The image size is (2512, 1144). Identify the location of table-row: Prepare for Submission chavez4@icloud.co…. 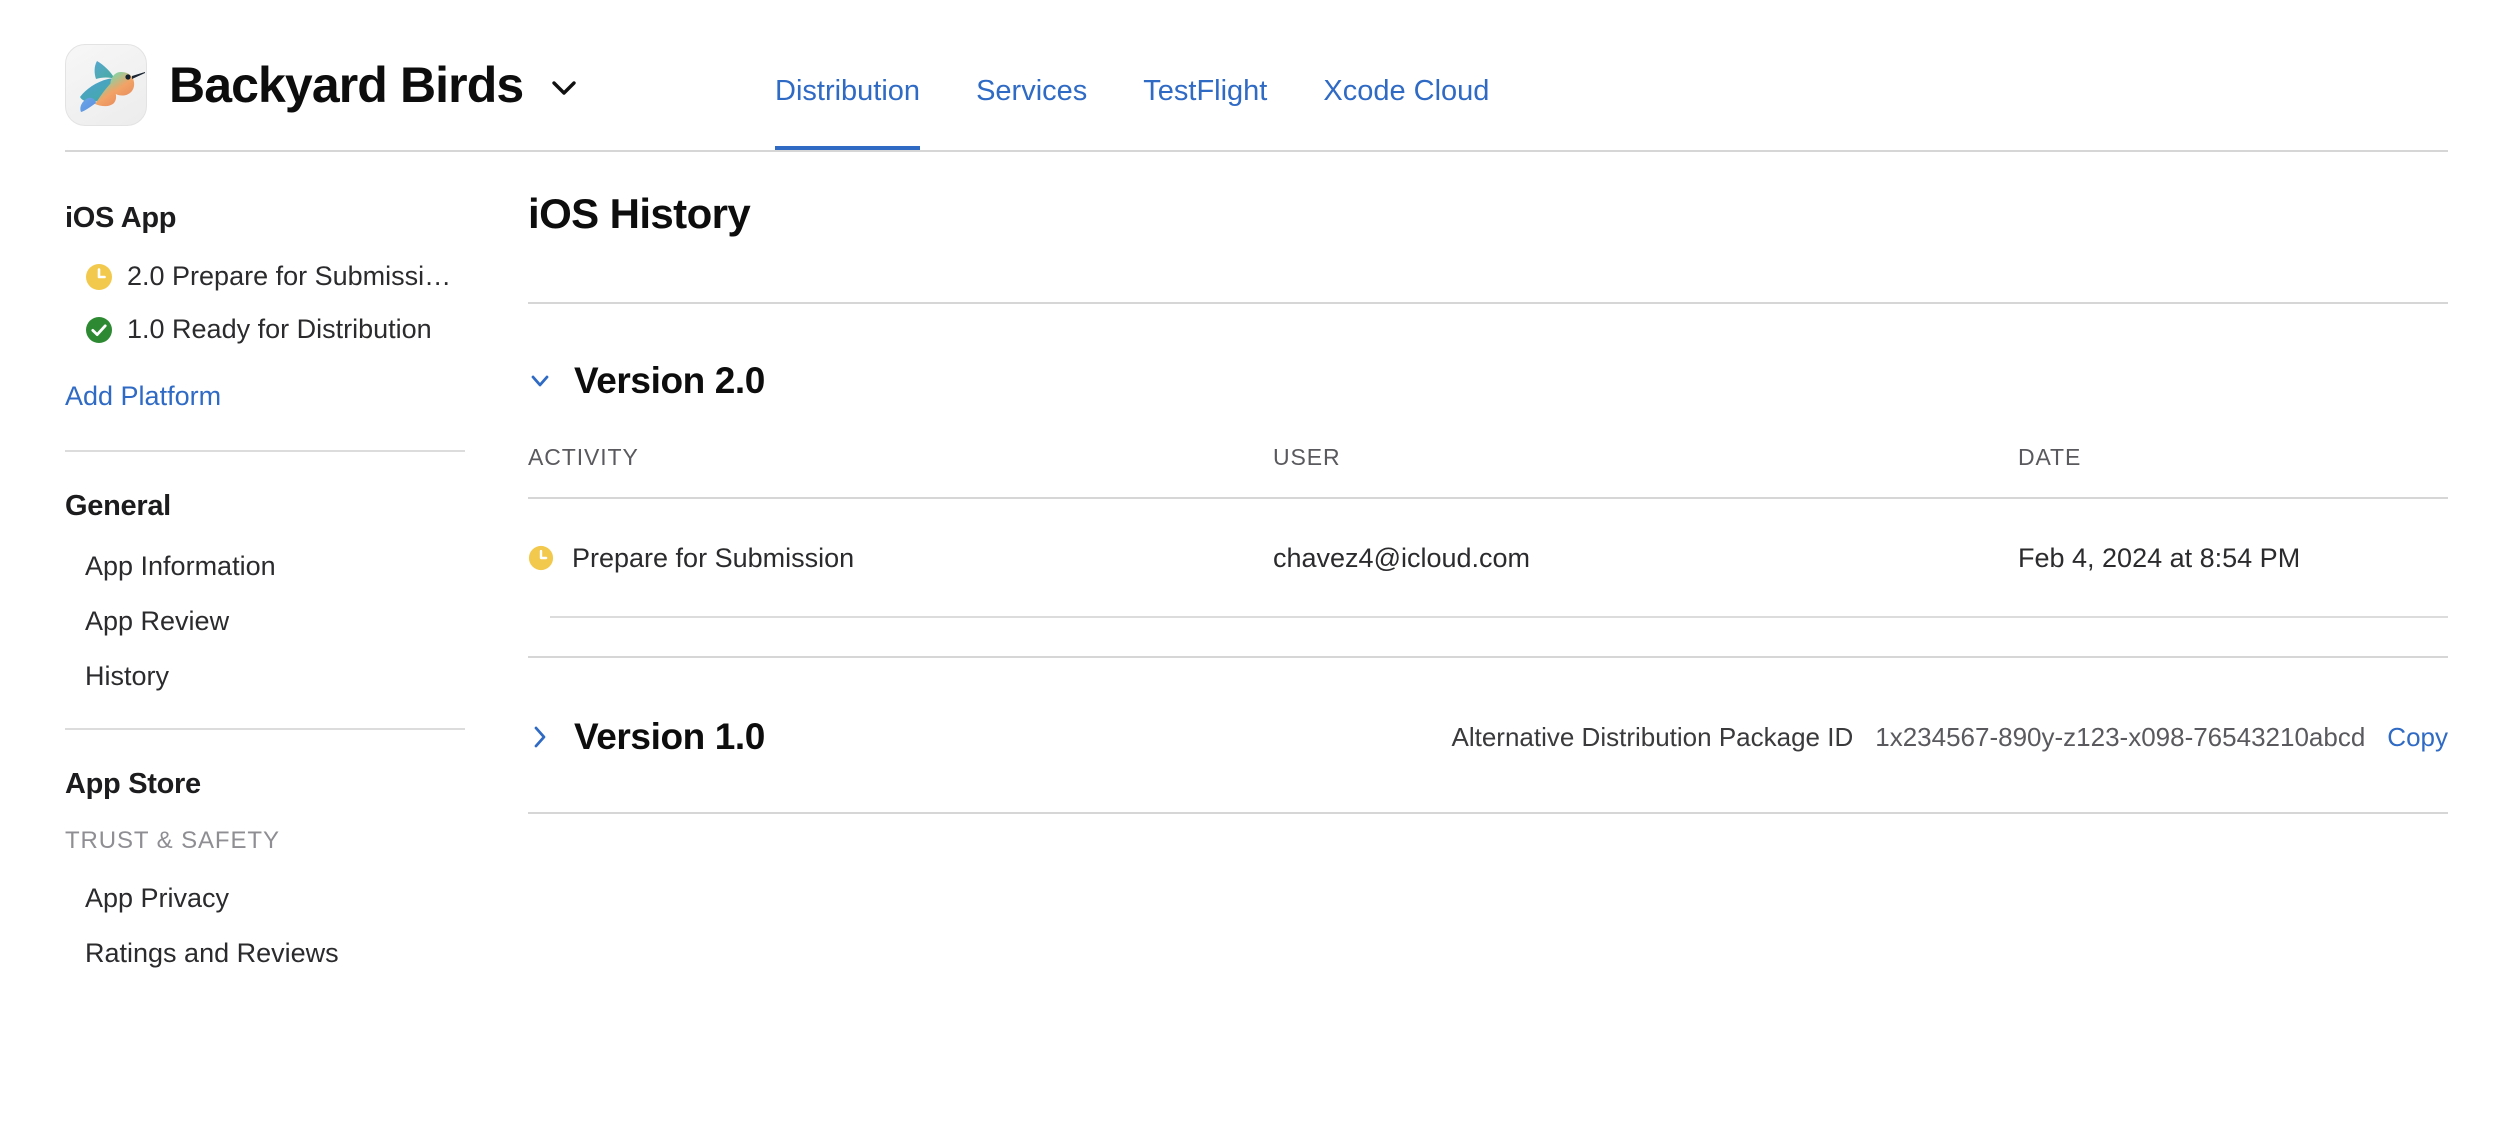
(1488, 558).